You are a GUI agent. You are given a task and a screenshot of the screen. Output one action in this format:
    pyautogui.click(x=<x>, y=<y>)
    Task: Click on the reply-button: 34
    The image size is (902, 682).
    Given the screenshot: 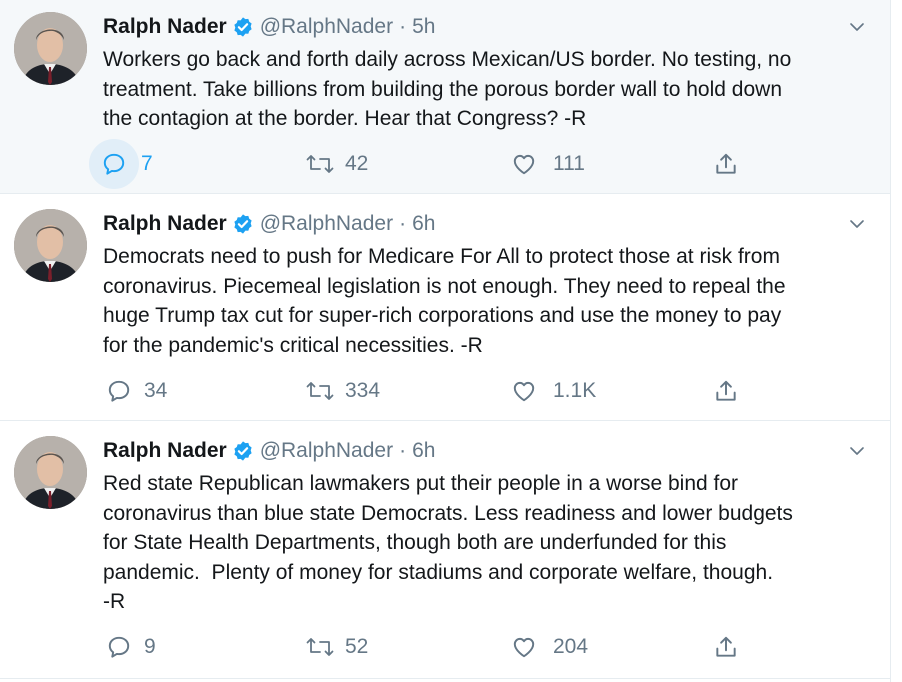 What is the action you would take?
    pyautogui.click(x=133, y=391)
    